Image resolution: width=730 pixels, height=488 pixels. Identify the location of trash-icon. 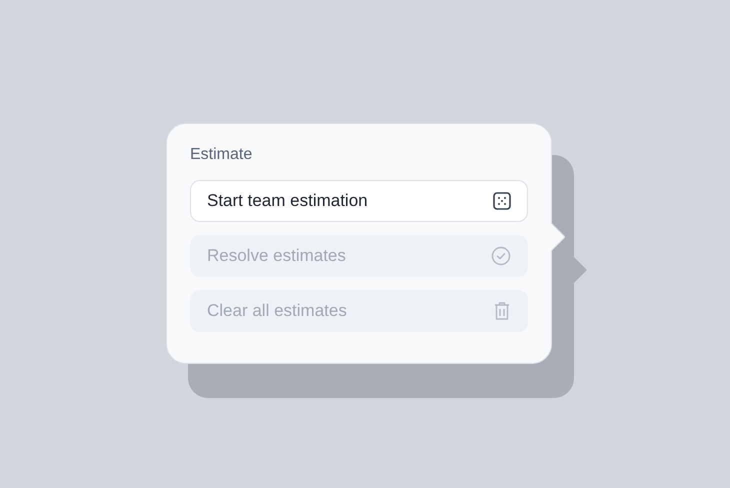
(502, 311).